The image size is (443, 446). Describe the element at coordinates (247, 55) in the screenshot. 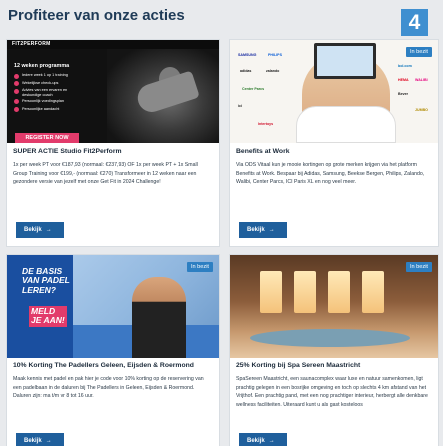

I see `brand-logo: SAMSUNG` at that location.